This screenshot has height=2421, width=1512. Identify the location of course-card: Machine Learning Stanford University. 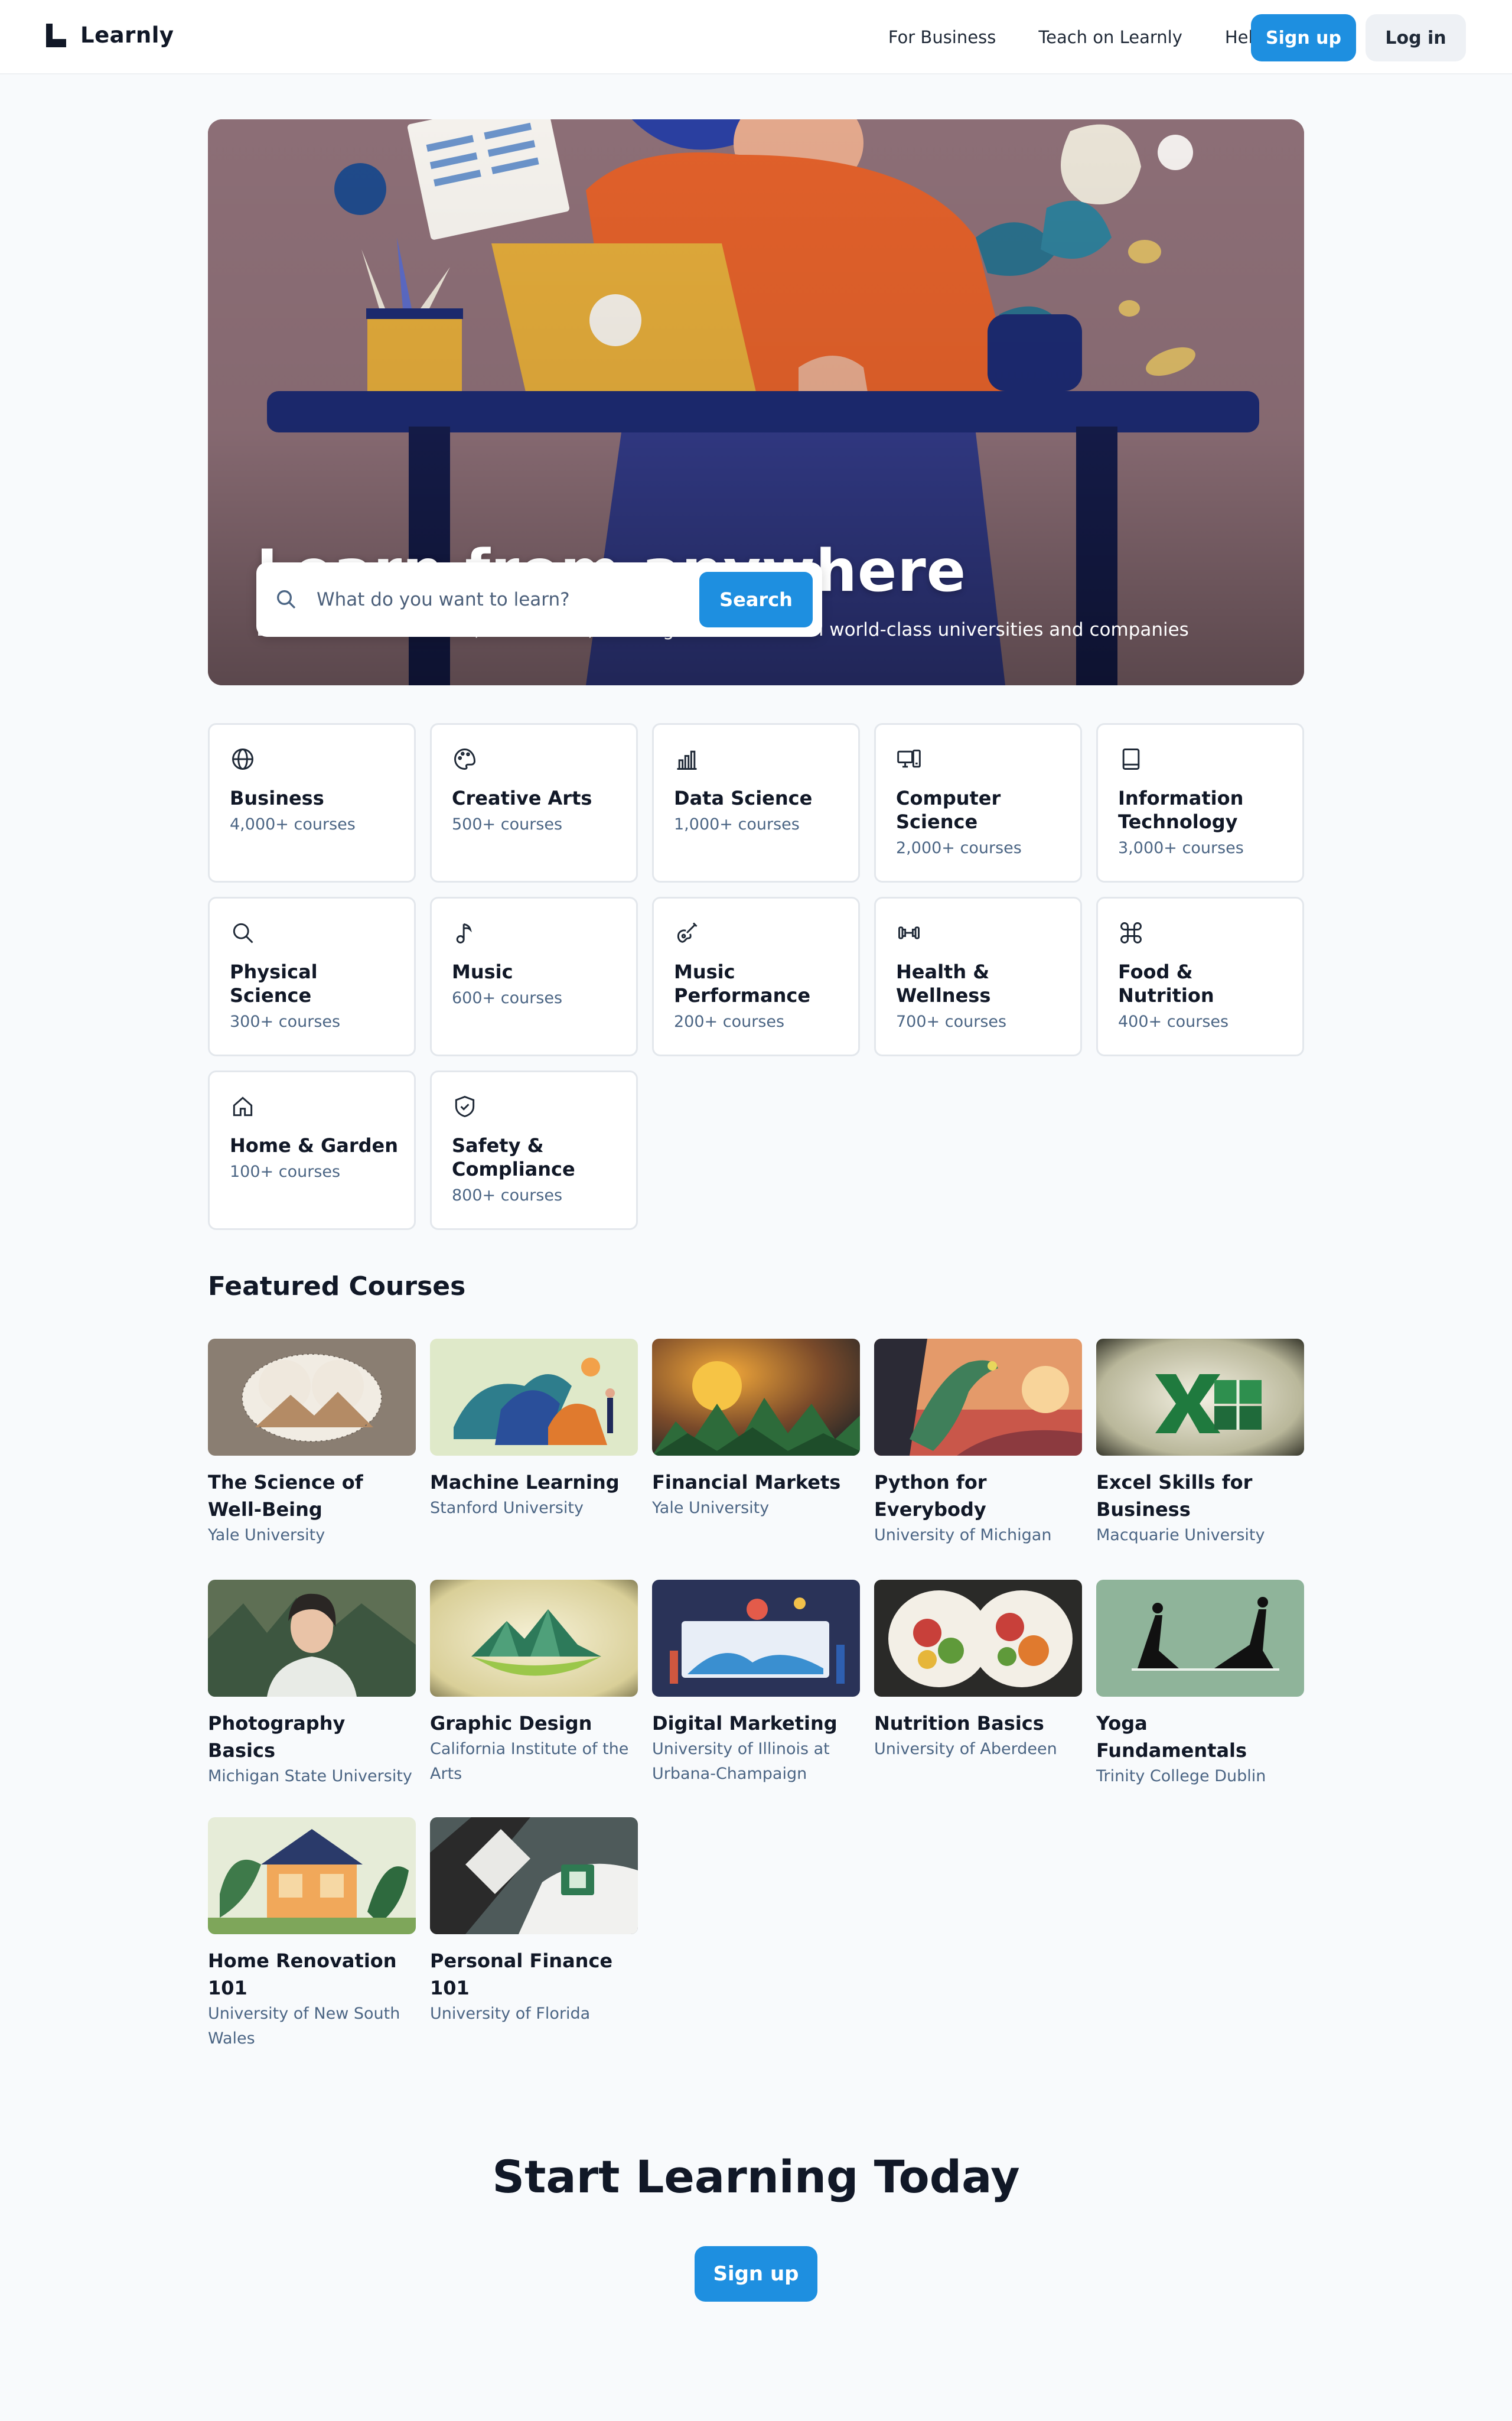
(534, 1430).